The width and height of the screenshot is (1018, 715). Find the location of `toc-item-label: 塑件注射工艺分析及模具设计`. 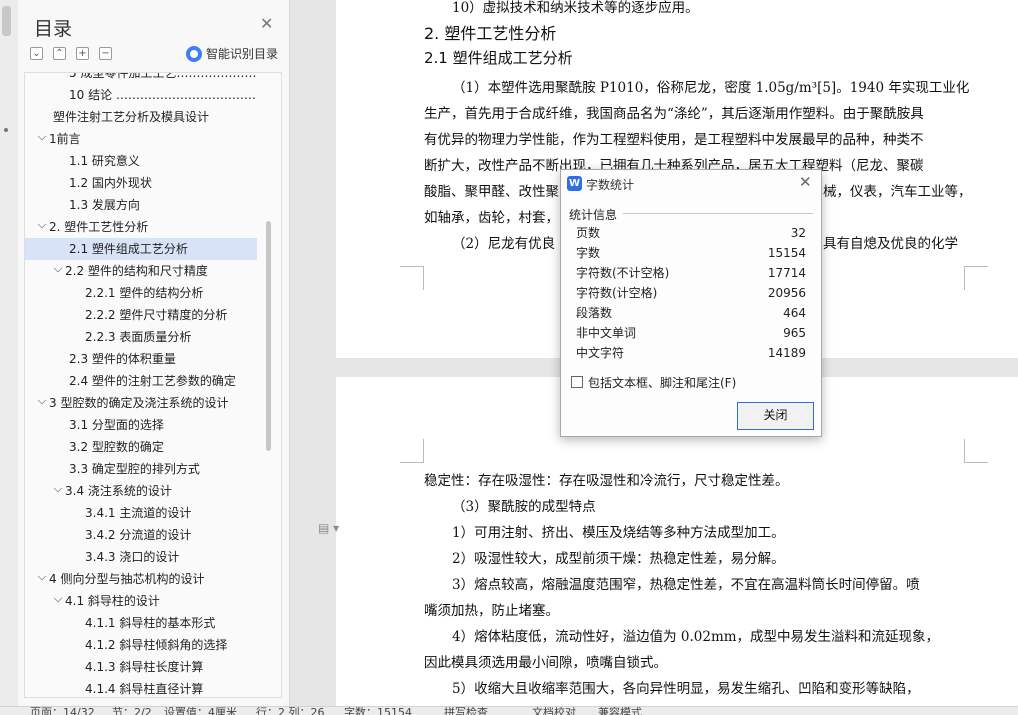

toc-item-label: 塑件注射工艺分析及模具设计 is located at coordinates (131, 117).